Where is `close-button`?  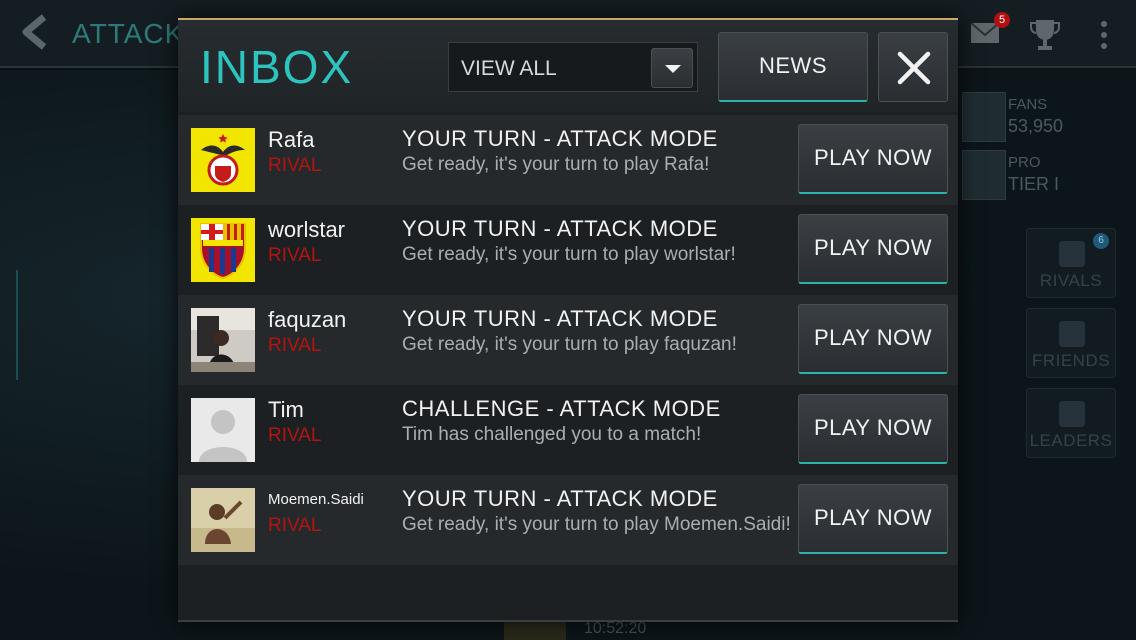
close-button is located at coordinates (913, 67).